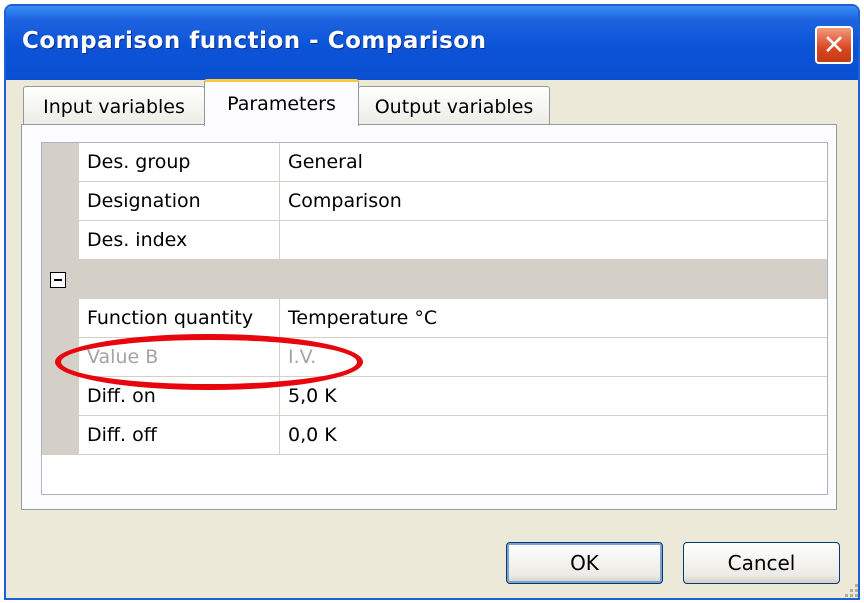 Image resolution: width=864 pixels, height=603 pixels. What do you see at coordinates (179, 162) in the screenshot?
I see `property-name: Des. group` at bounding box center [179, 162].